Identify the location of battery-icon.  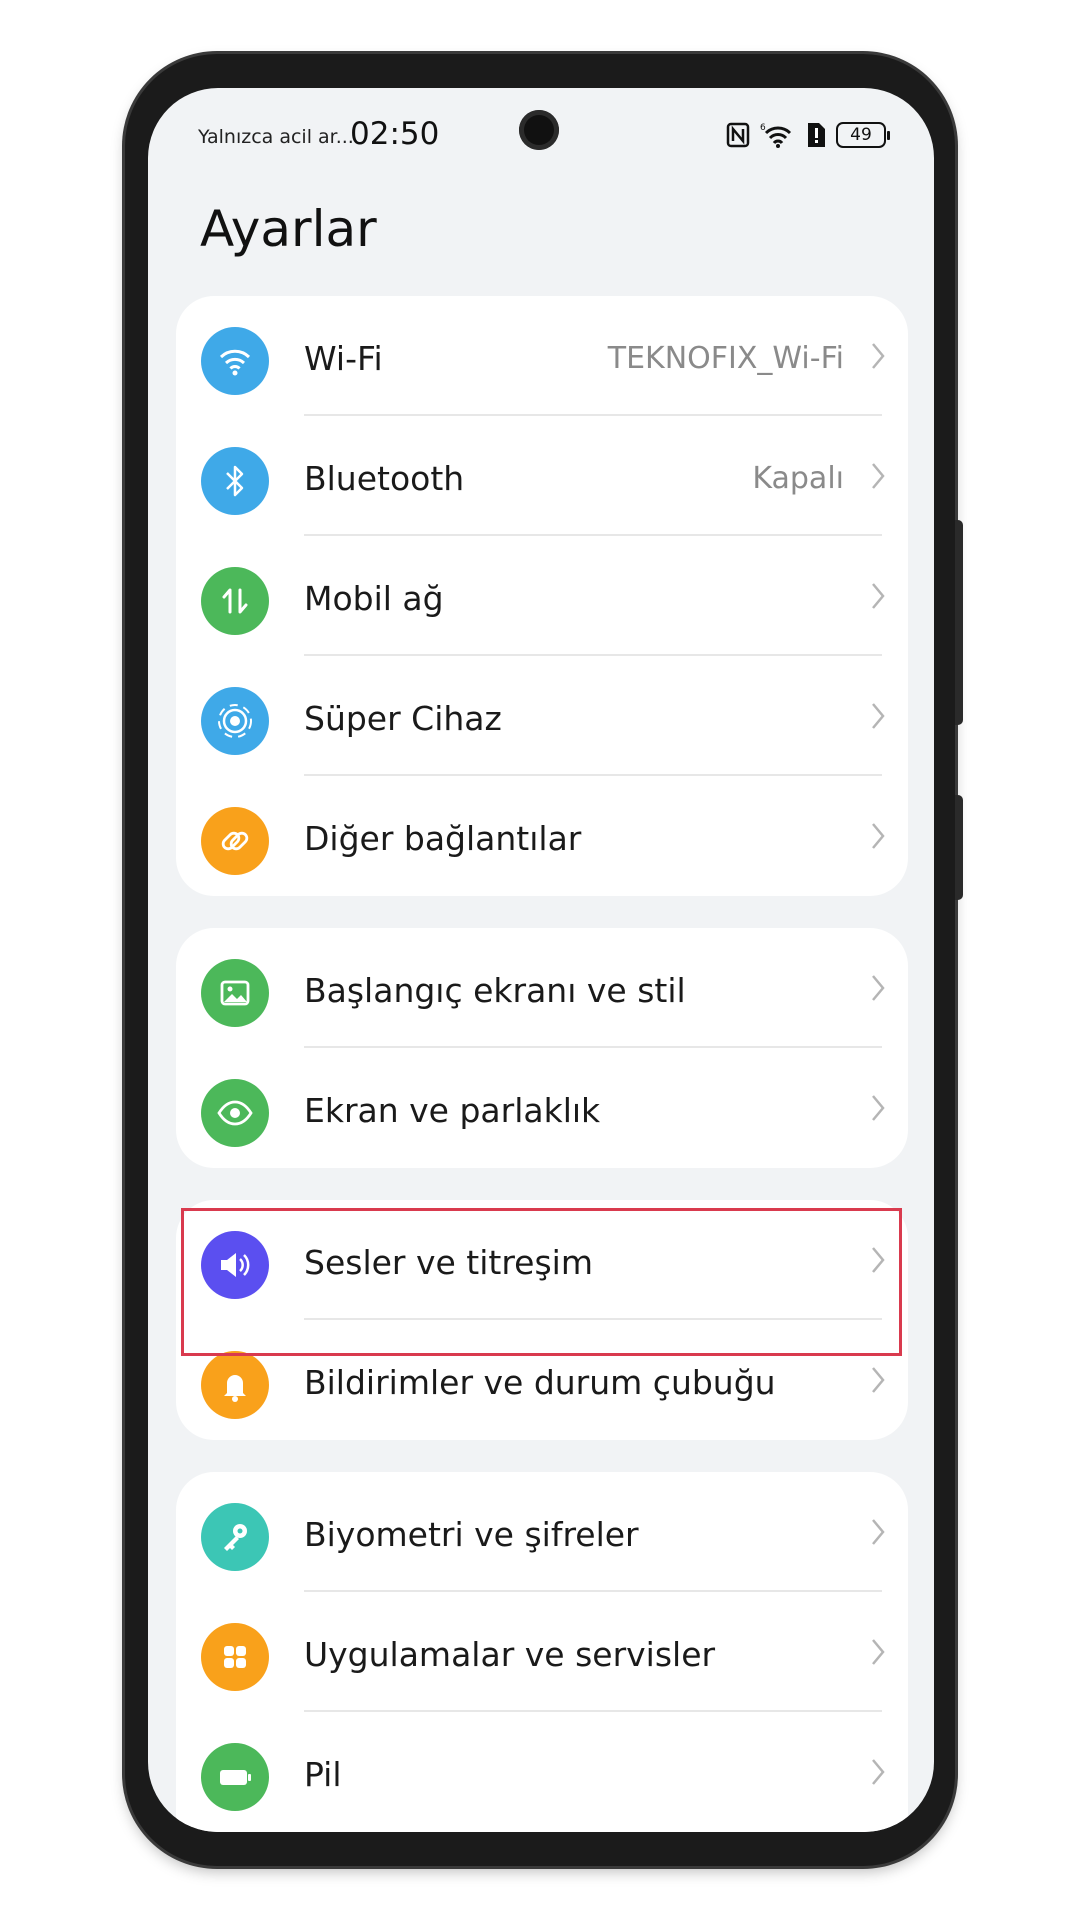
(235, 1777).